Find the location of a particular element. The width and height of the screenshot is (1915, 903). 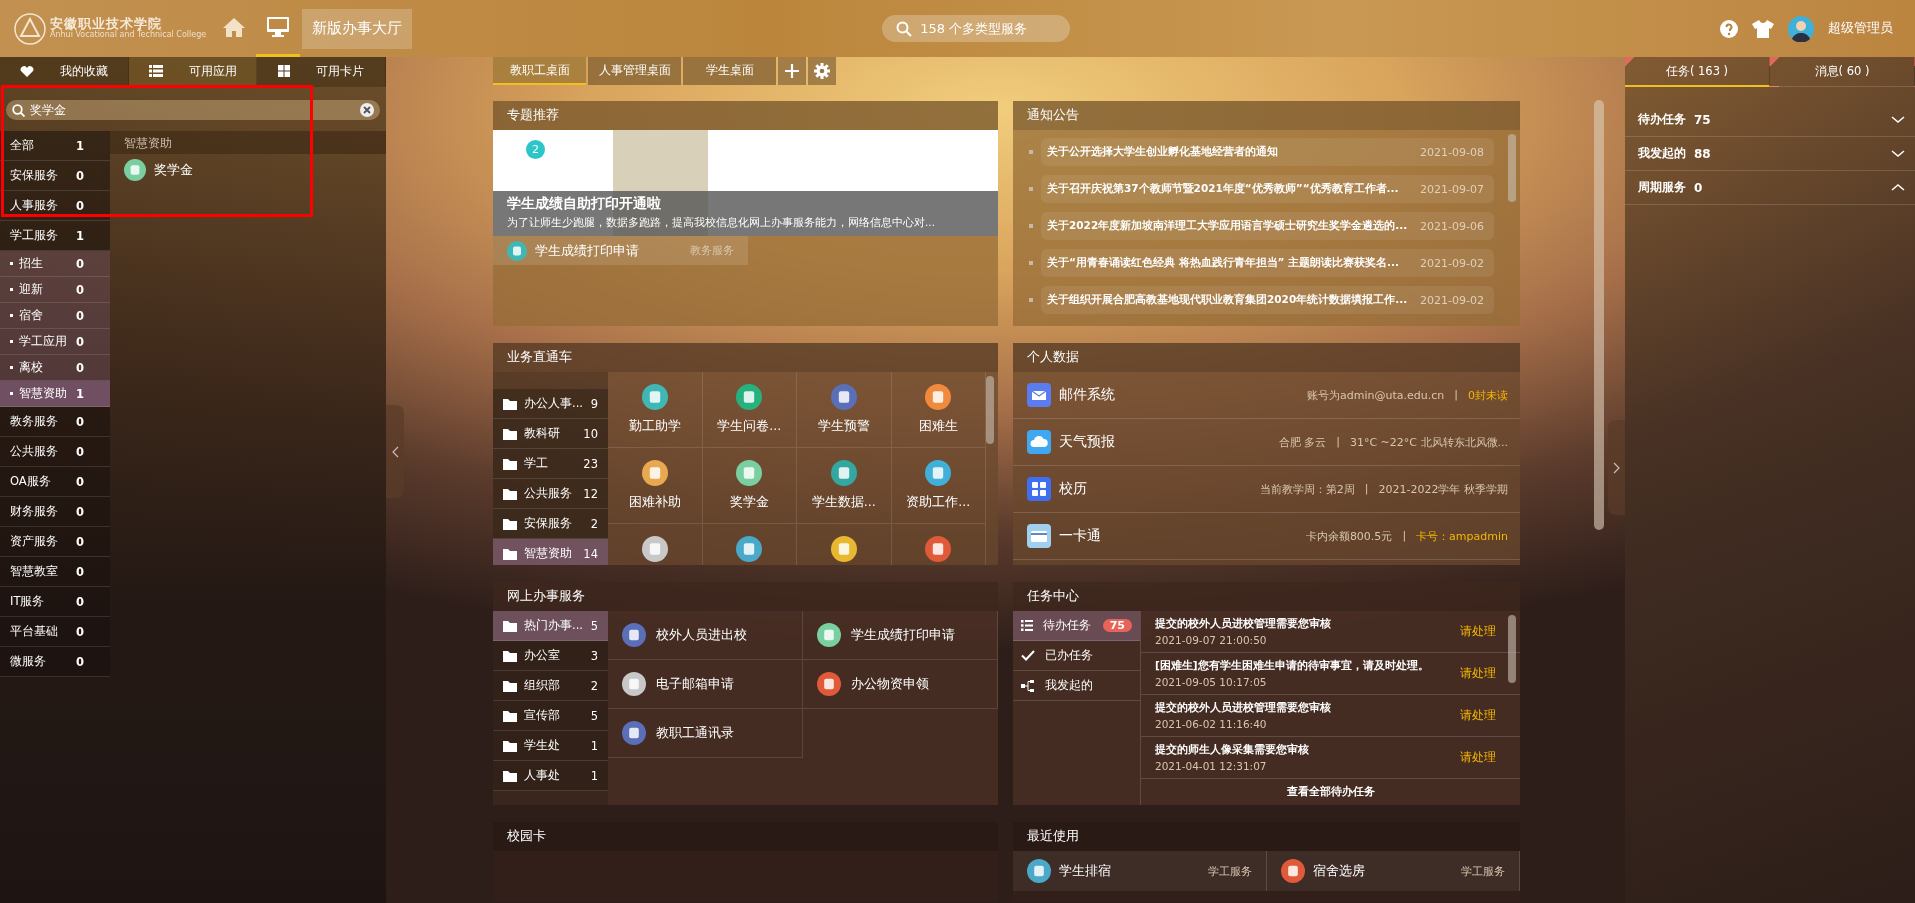

avatar-icon is located at coordinates (1801, 28).